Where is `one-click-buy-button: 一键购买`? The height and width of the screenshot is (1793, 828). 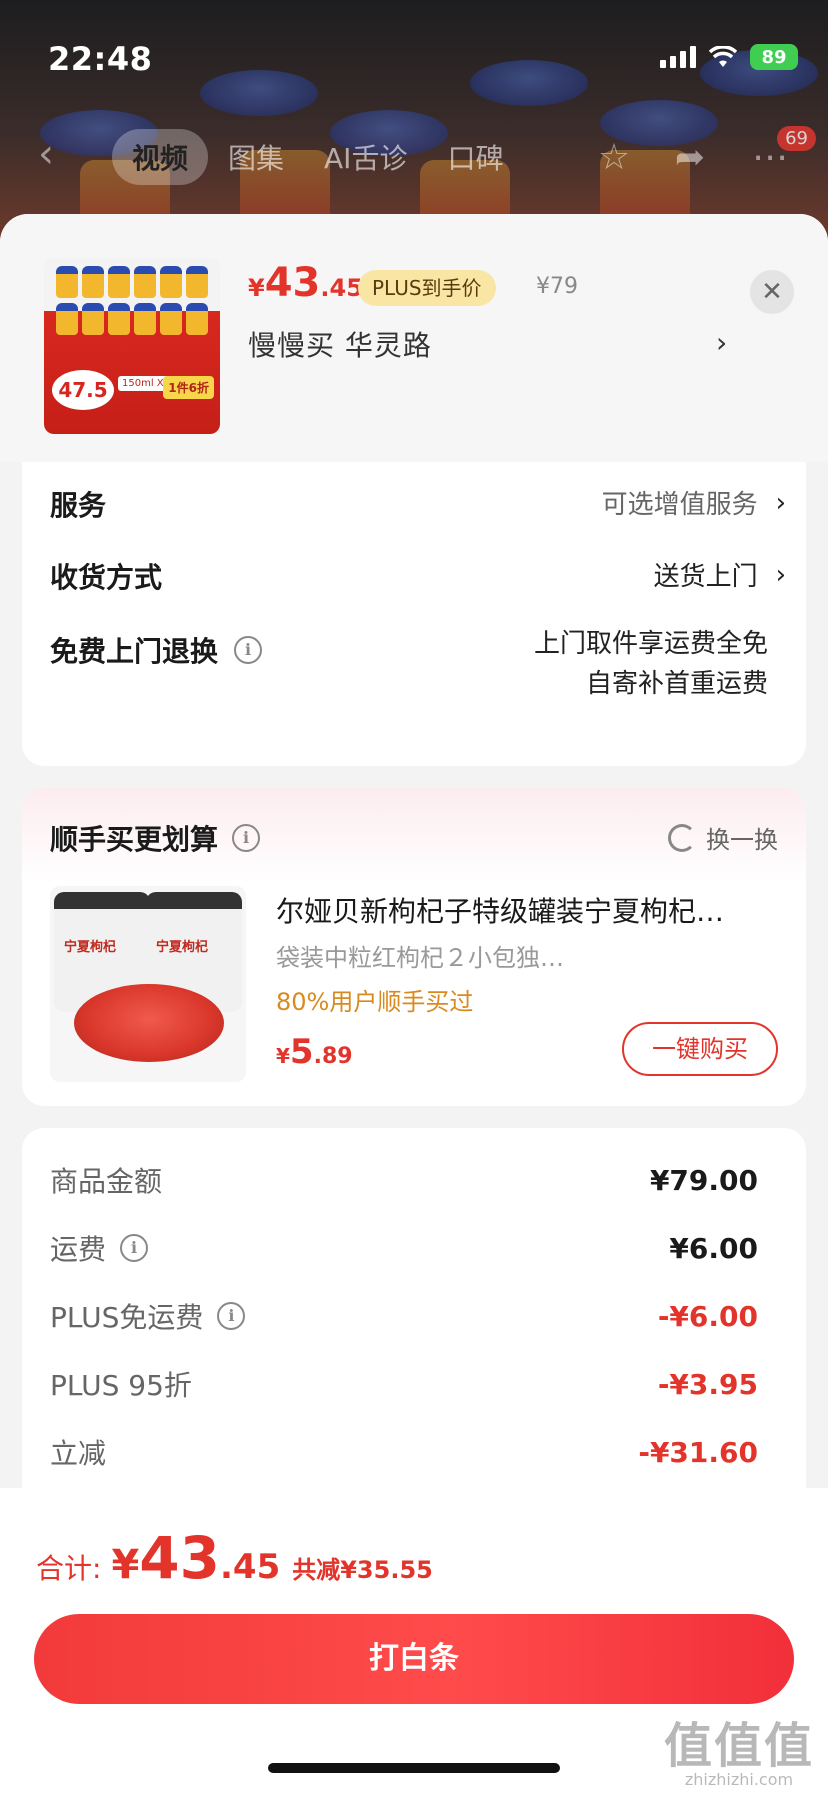 one-click-buy-button: 一键购买 is located at coordinates (700, 1049).